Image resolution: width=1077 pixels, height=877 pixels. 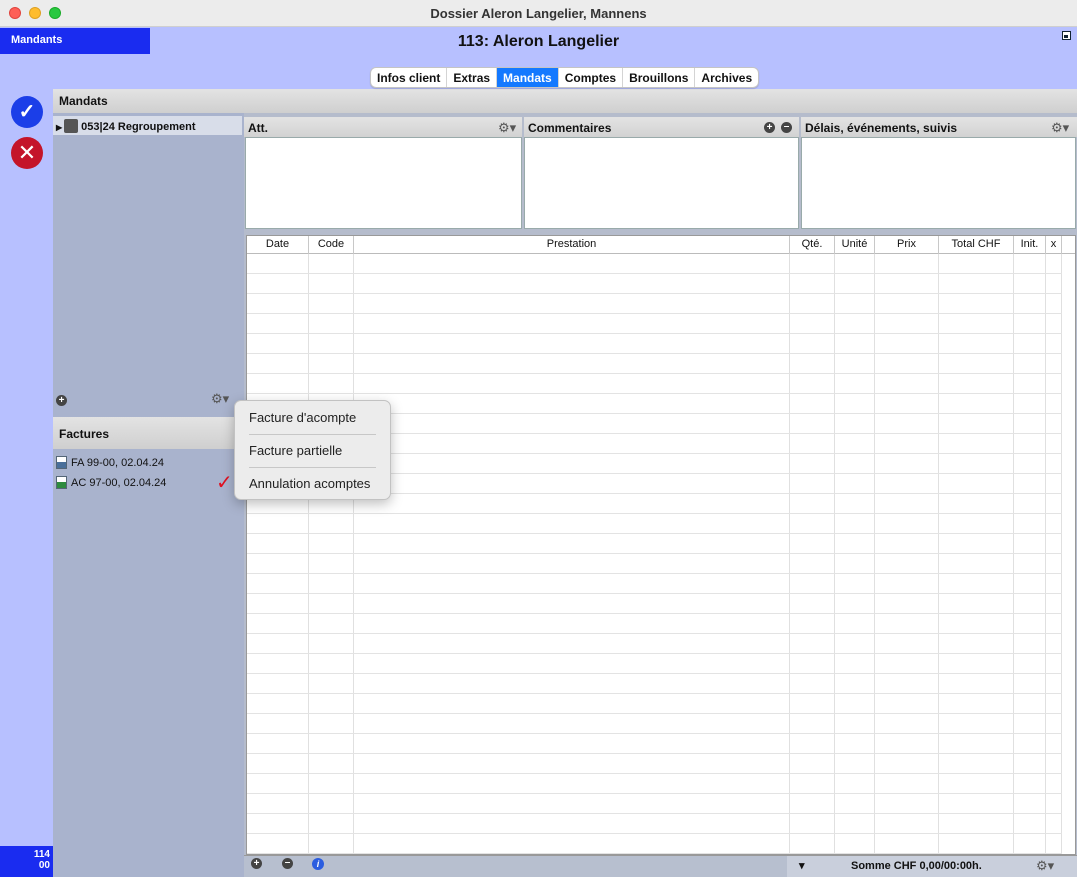 I want to click on mandat-label: 053|24 Regroupement, so click(x=138, y=127).